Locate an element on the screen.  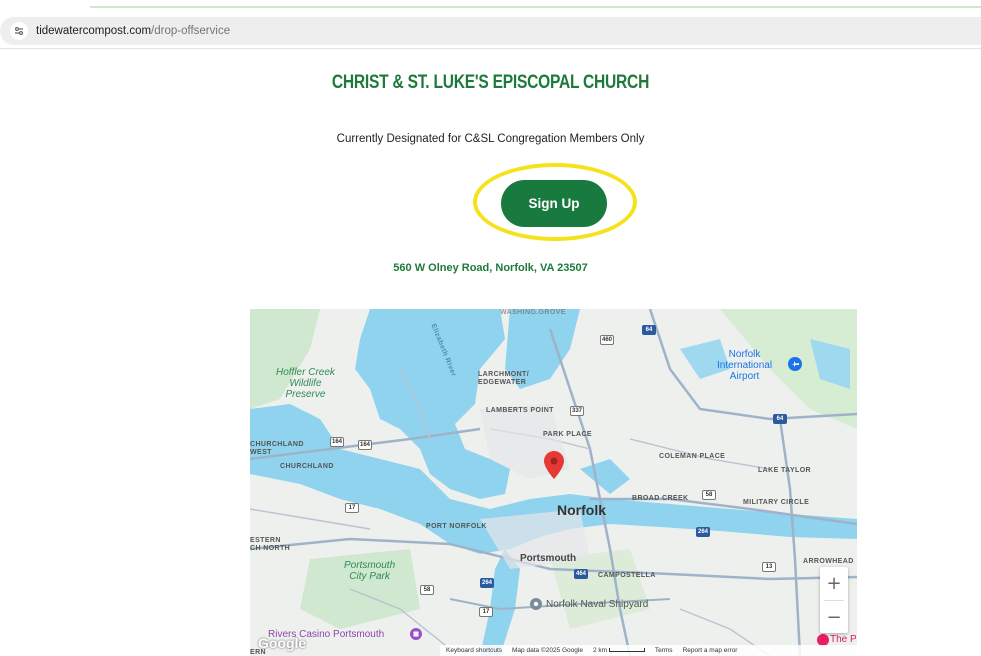
page-load-progress is located at coordinates (535, 7).